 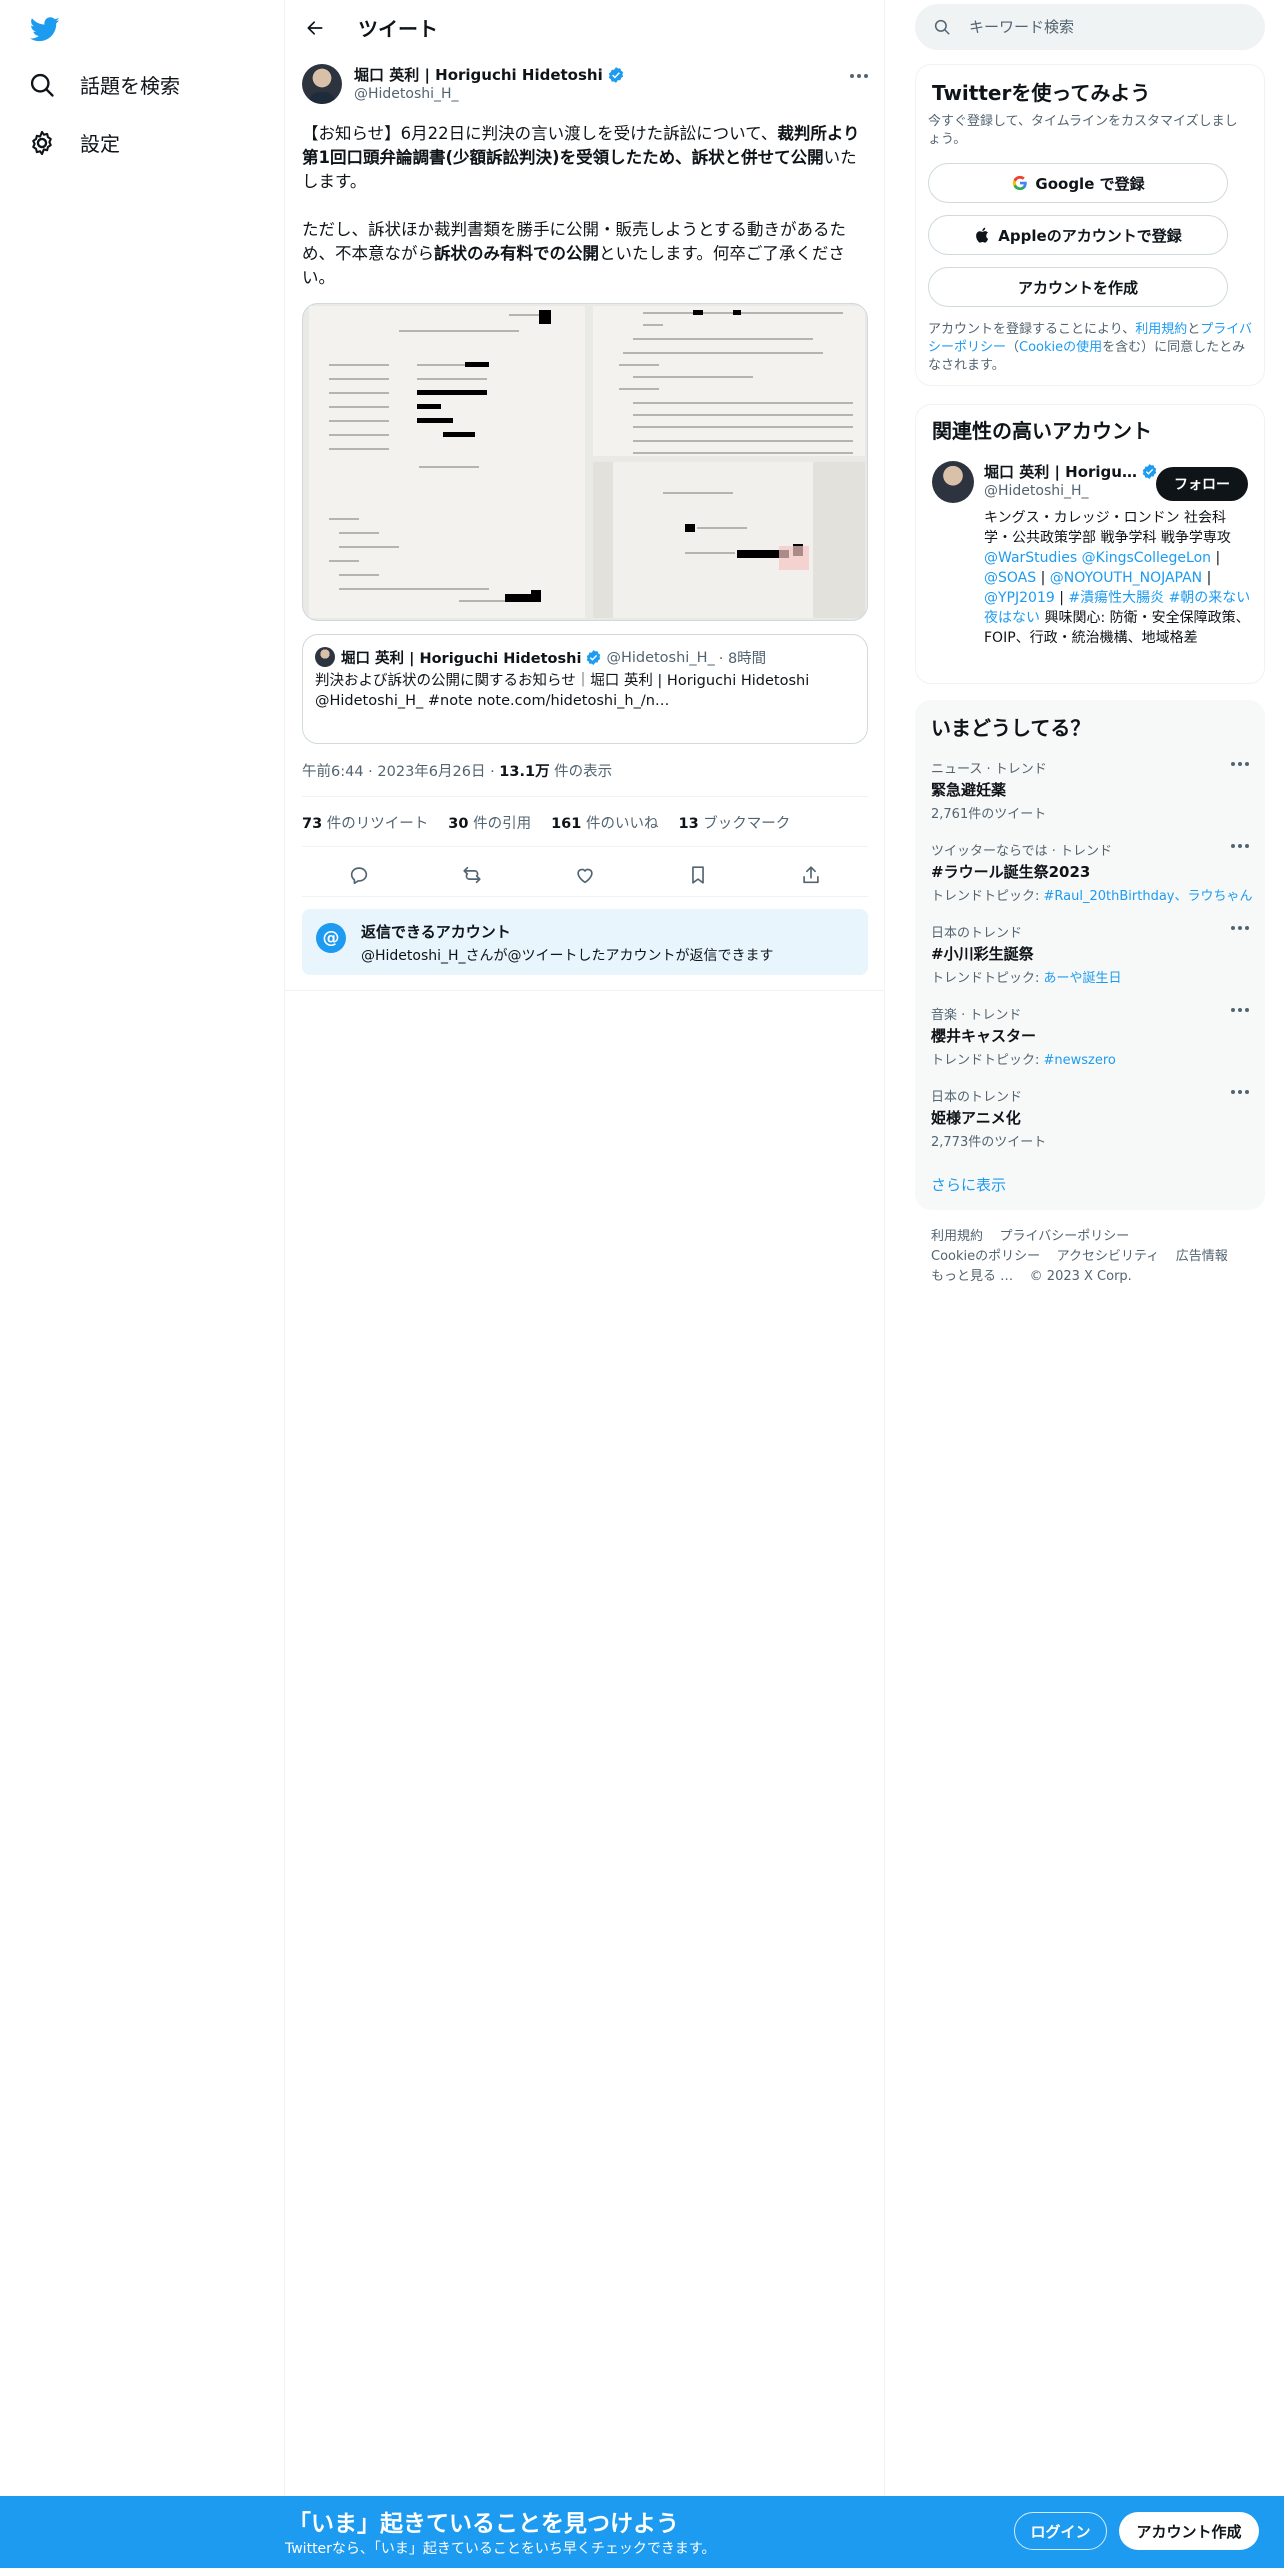 I want to click on footer-ads-link: 広告情報, so click(x=1202, y=1256).